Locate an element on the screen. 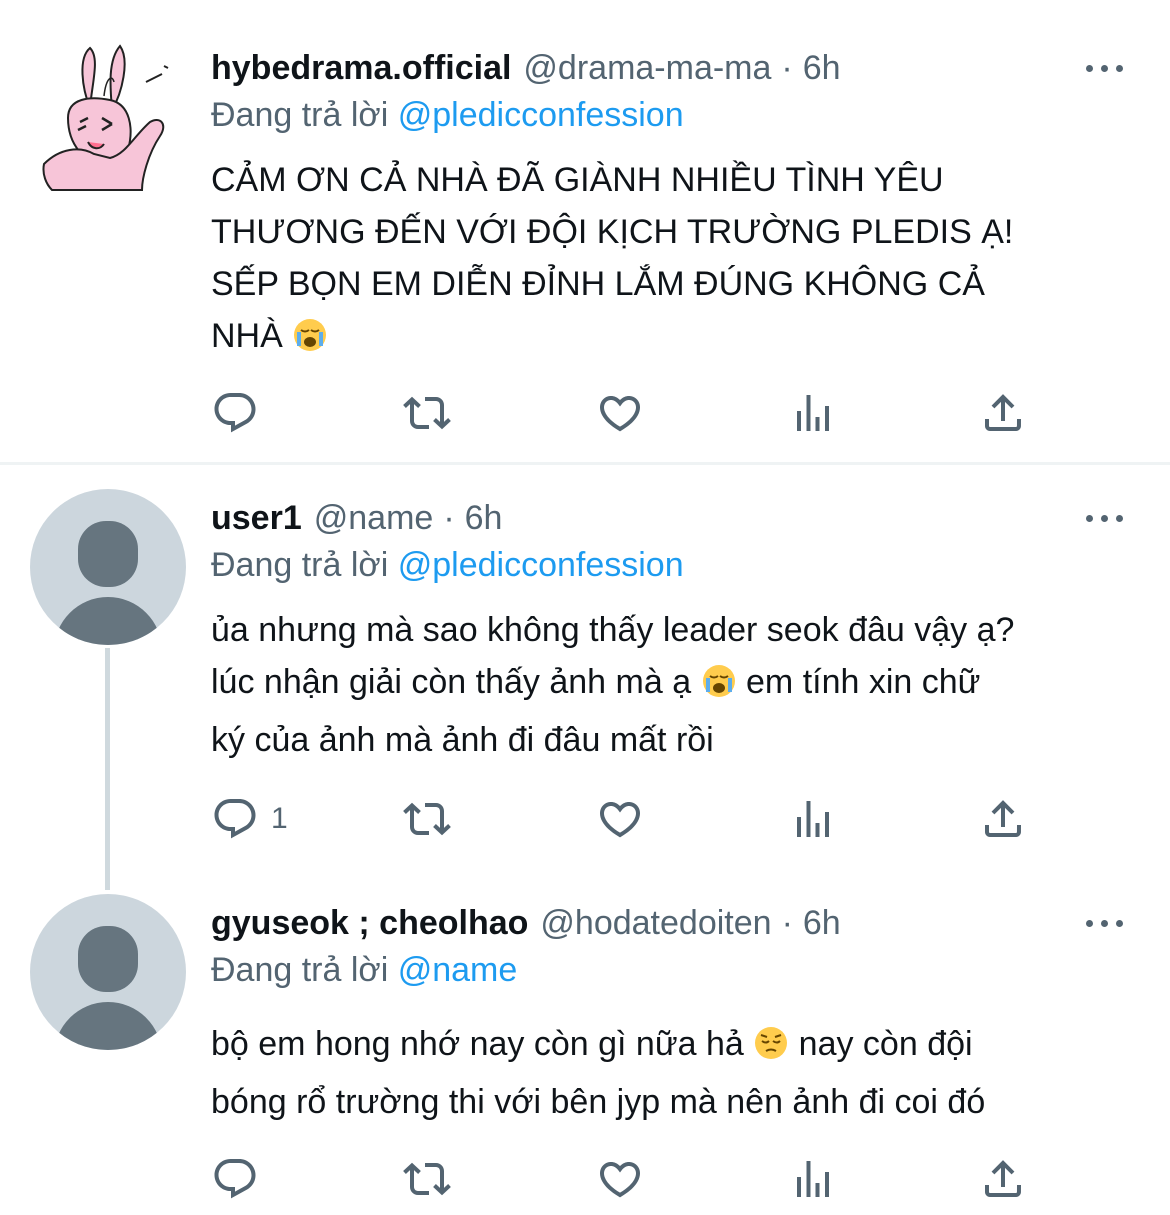  tweet-header: user1 @name · 6h is located at coordinates (356, 518).